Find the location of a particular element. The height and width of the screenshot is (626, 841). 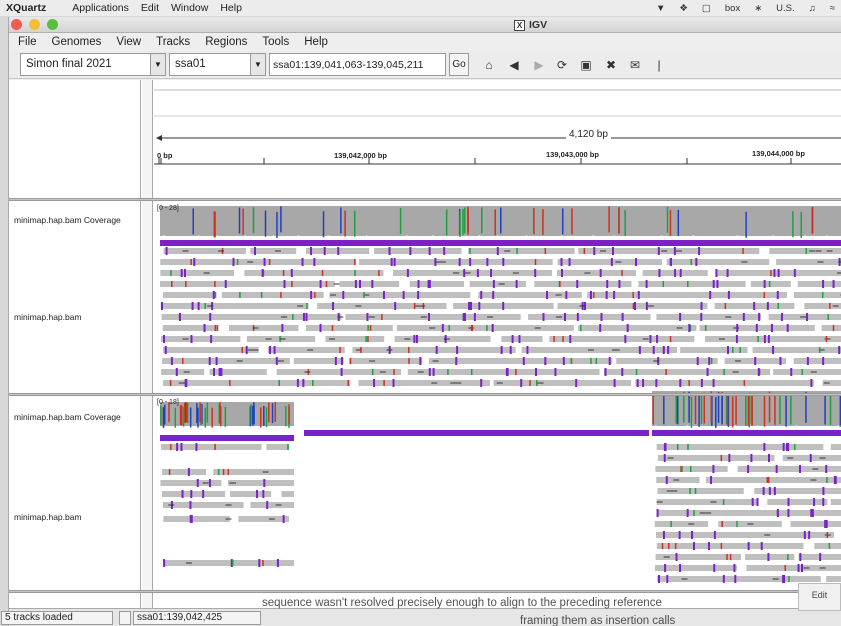

genome-dropdown: Simon final 2021 ▼ is located at coordinates (93, 64).